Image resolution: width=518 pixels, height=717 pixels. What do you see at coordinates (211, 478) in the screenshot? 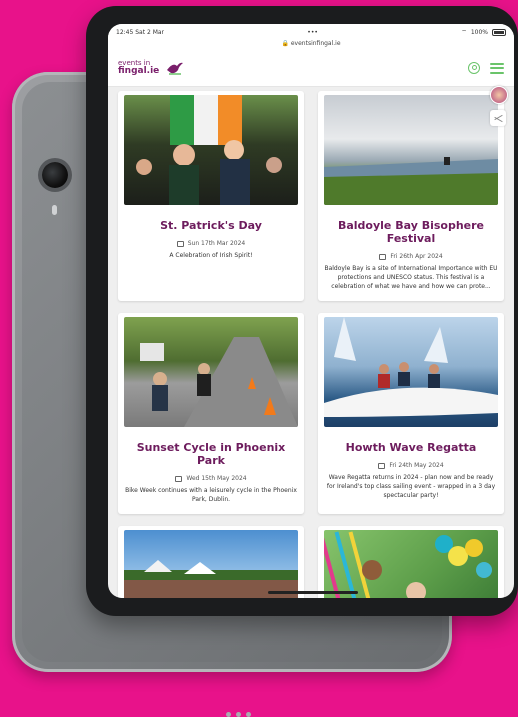
I see `event-date: Wed 15th May 2024` at bounding box center [211, 478].